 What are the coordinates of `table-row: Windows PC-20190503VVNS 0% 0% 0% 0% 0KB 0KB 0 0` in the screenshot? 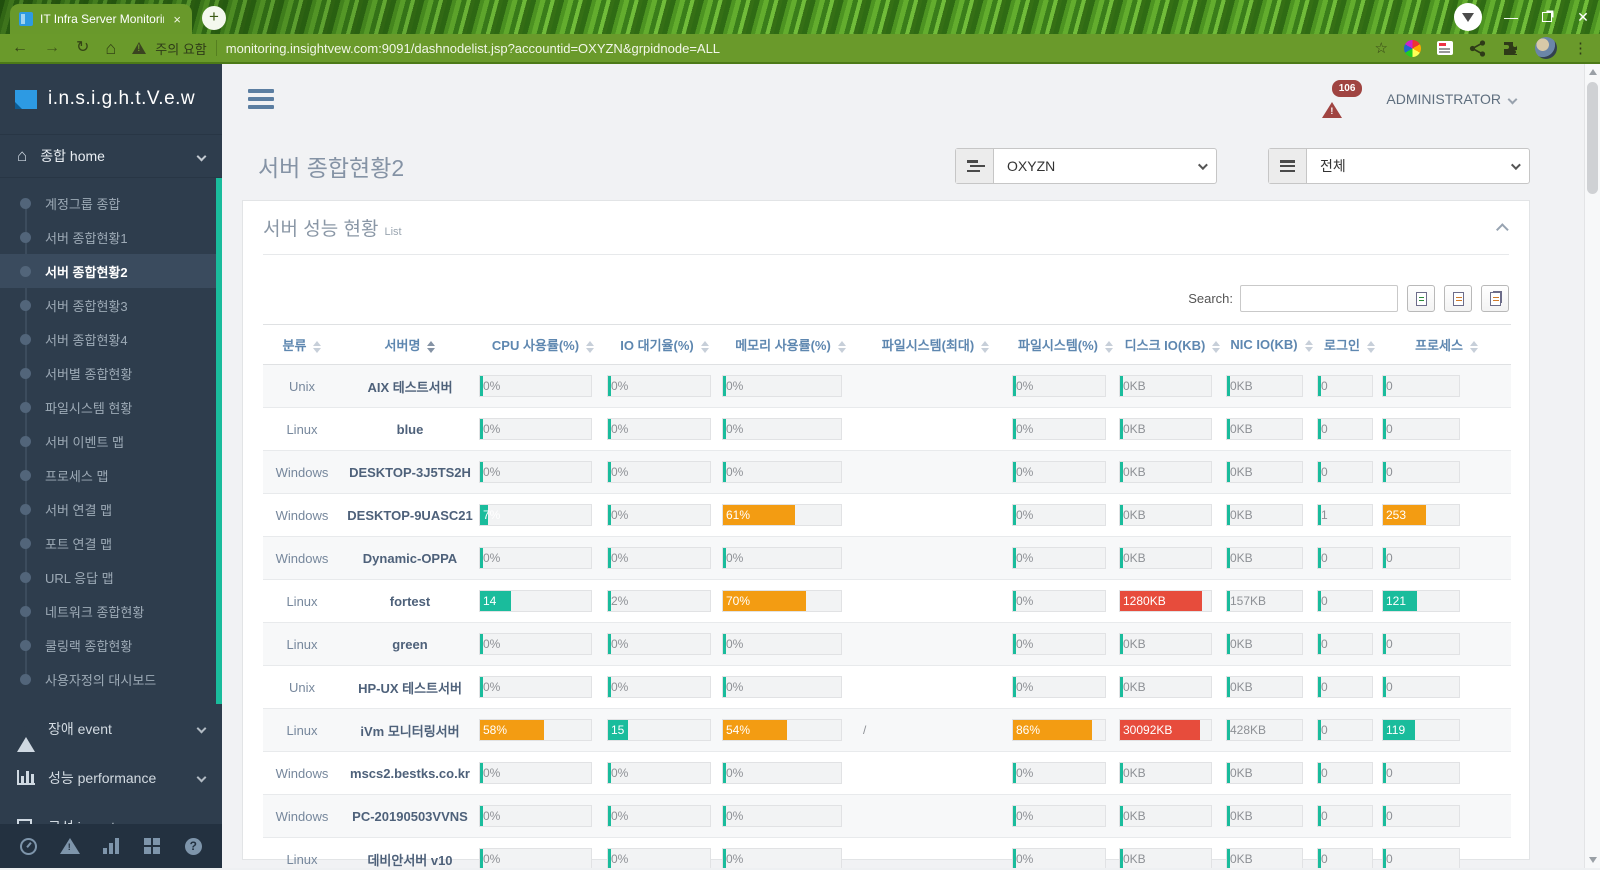 It's located at (887, 816).